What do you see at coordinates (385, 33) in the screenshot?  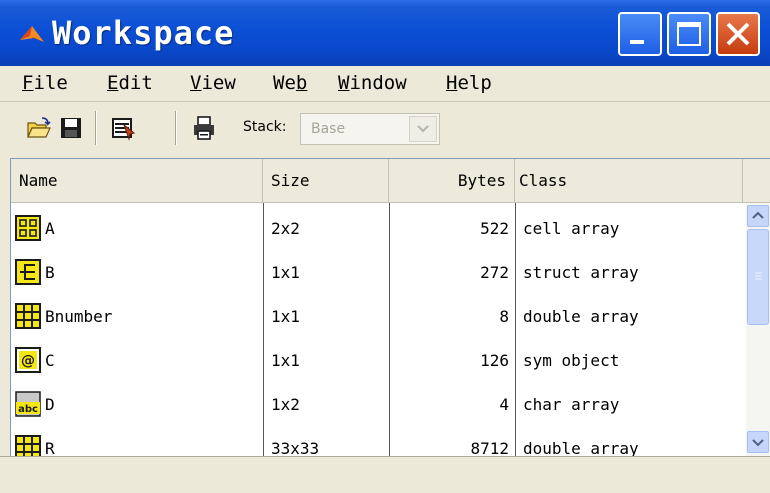 I see `title-bar: Workspace` at bounding box center [385, 33].